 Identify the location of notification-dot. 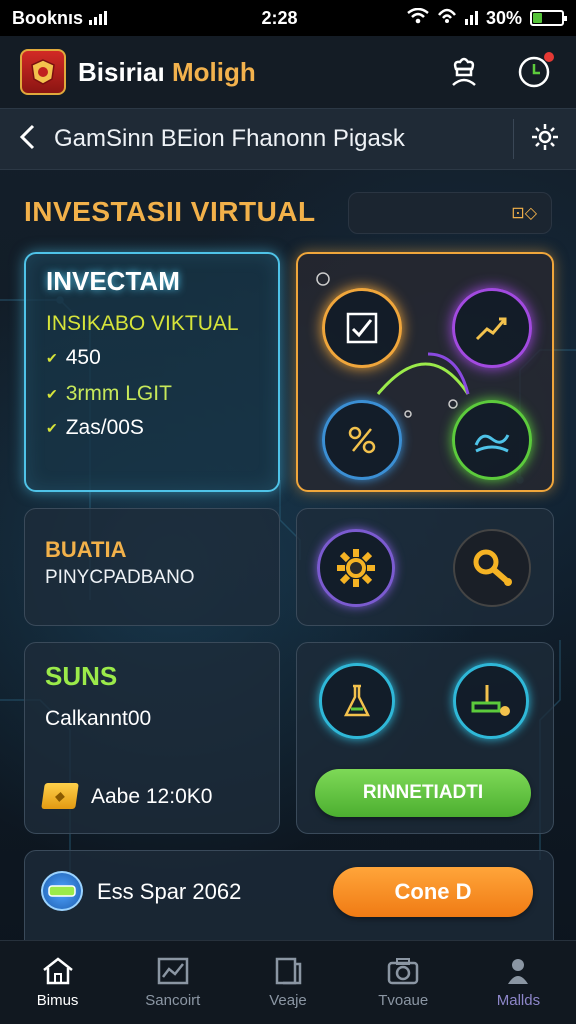
(549, 57).